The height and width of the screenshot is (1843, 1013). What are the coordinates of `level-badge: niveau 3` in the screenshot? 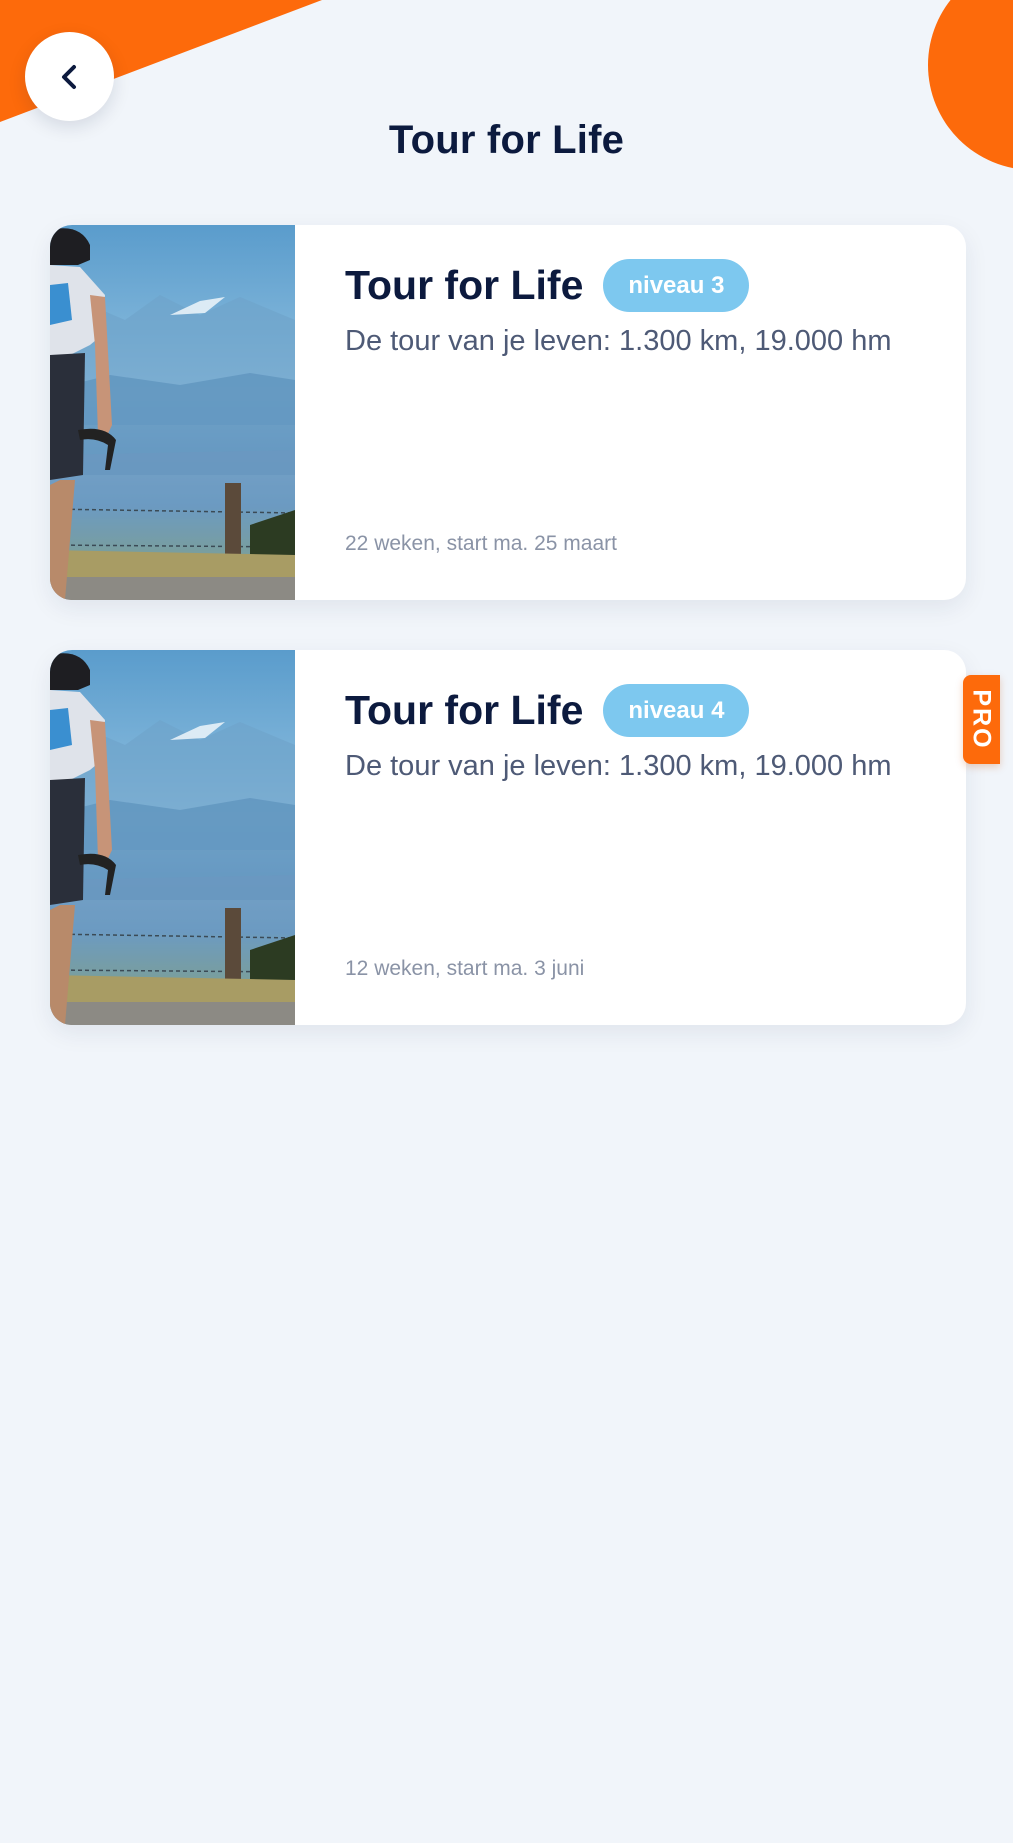 It's located at (676, 285).